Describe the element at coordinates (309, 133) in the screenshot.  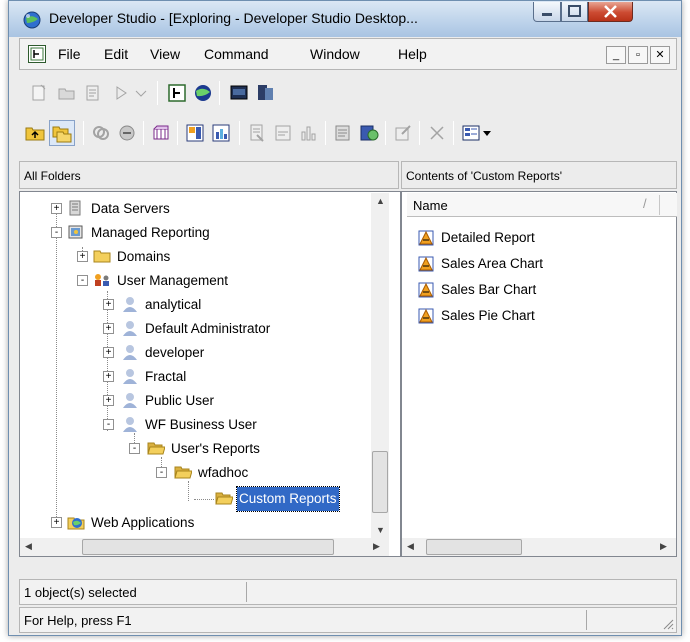
I see `bar-chart-icon` at that location.